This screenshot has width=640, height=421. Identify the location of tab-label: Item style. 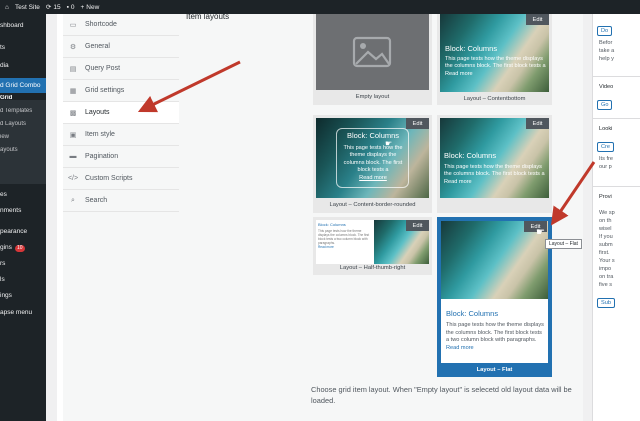
(100, 134).